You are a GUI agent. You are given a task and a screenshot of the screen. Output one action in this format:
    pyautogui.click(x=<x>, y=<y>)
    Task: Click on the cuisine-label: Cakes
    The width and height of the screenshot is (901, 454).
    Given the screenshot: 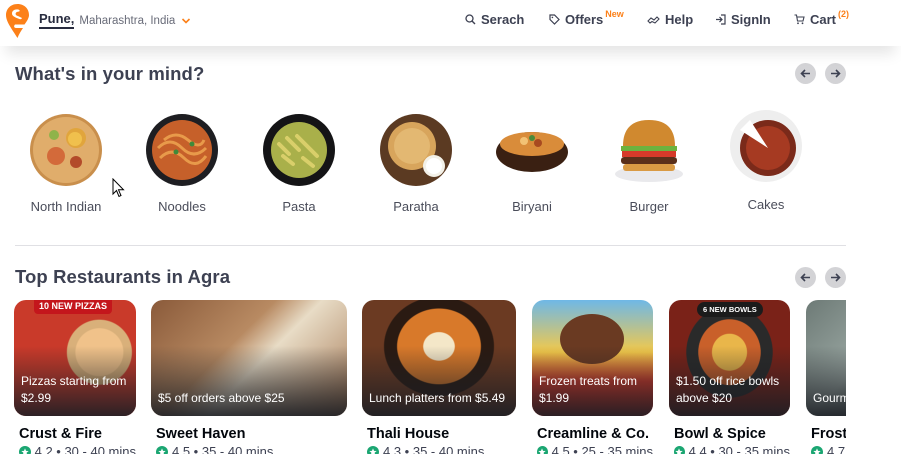 What is the action you would take?
    pyautogui.click(x=766, y=204)
    